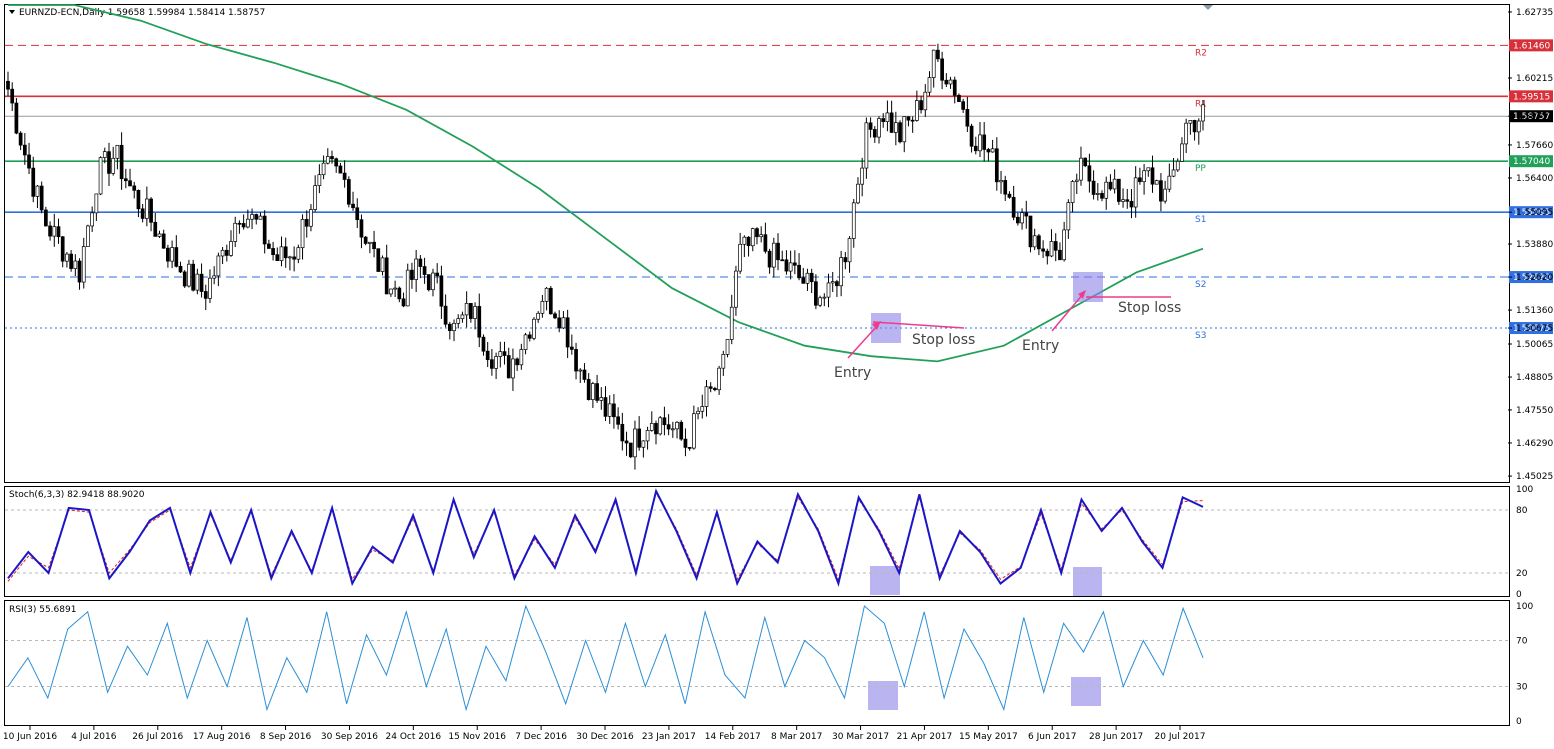 The height and width of the screenshot is (749, 1554). I want to click on price-tick-label: 1.56400, so click(1534, 179).